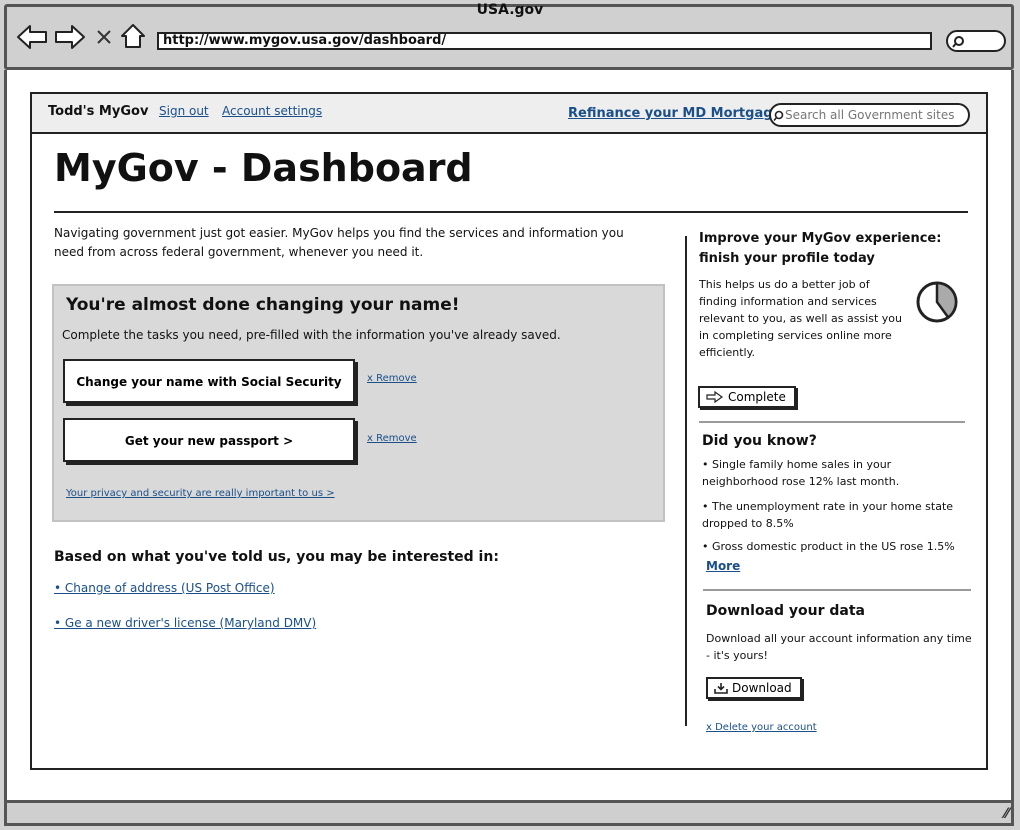 The width and height of the screenshot is (1020, 830). I want to click on delete-account-link: x Delete your account, so click(761, 727).